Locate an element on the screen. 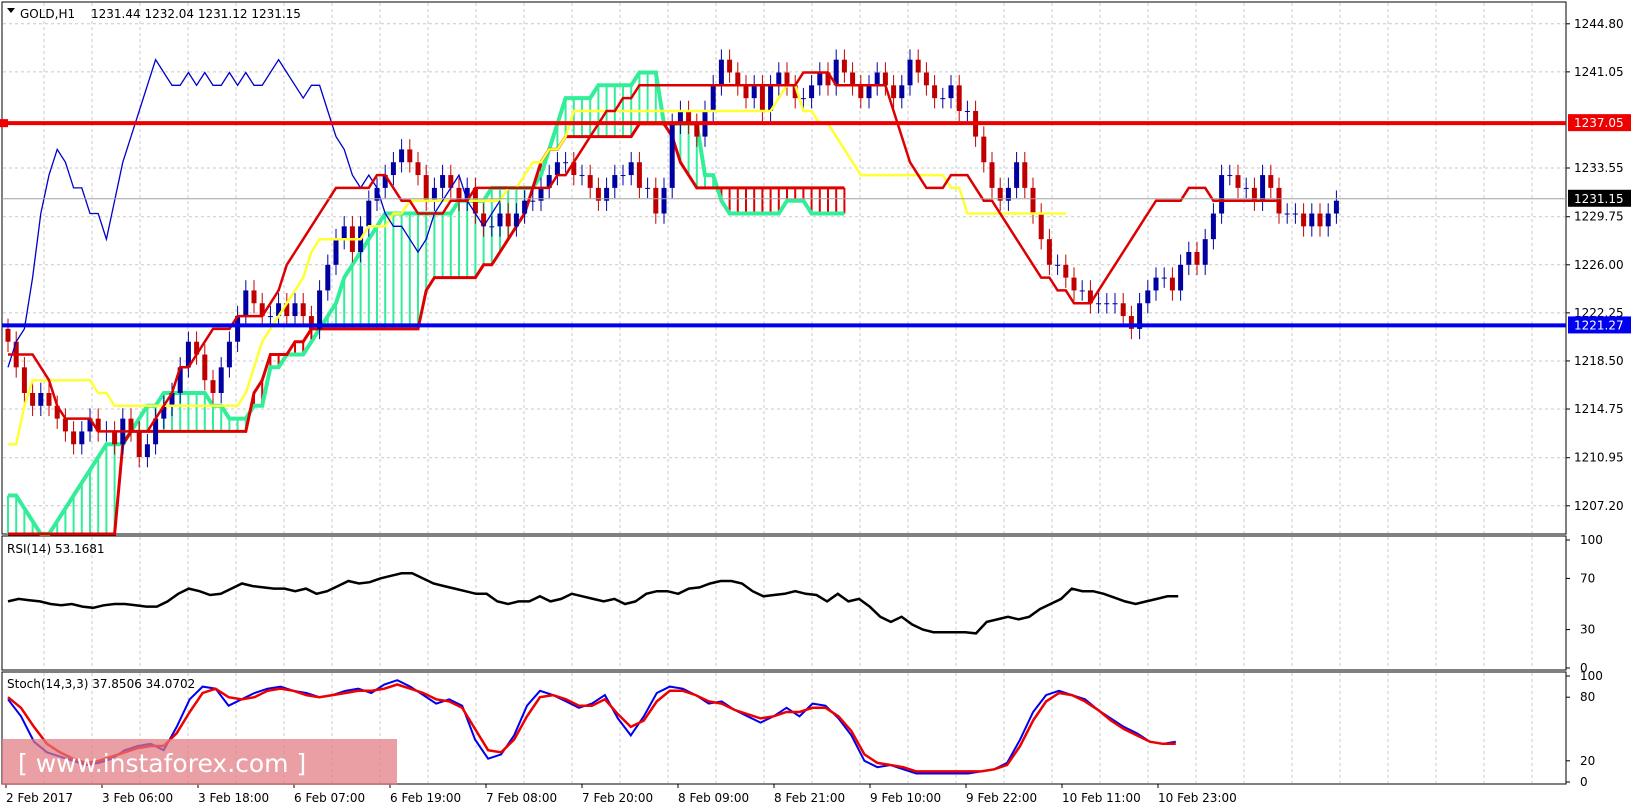  resistance-anchor is located at coordinates (4, 123).